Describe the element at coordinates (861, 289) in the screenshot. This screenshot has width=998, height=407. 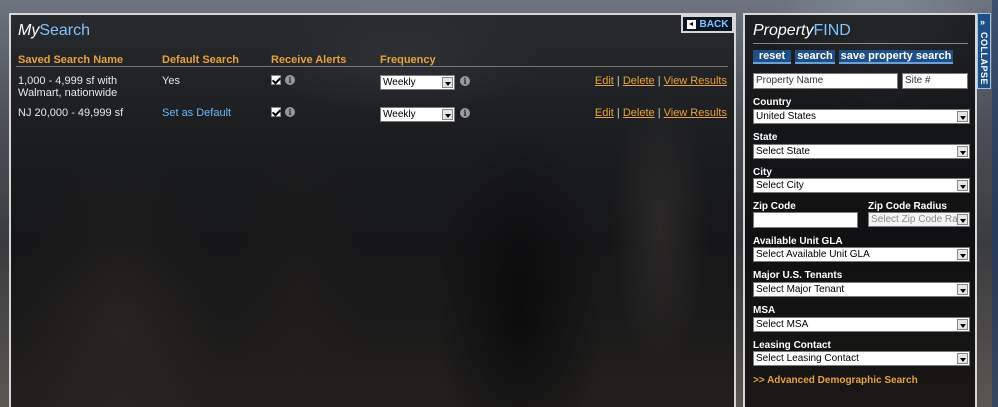
I see `tenants-select: Select Major Tenant` at that location.